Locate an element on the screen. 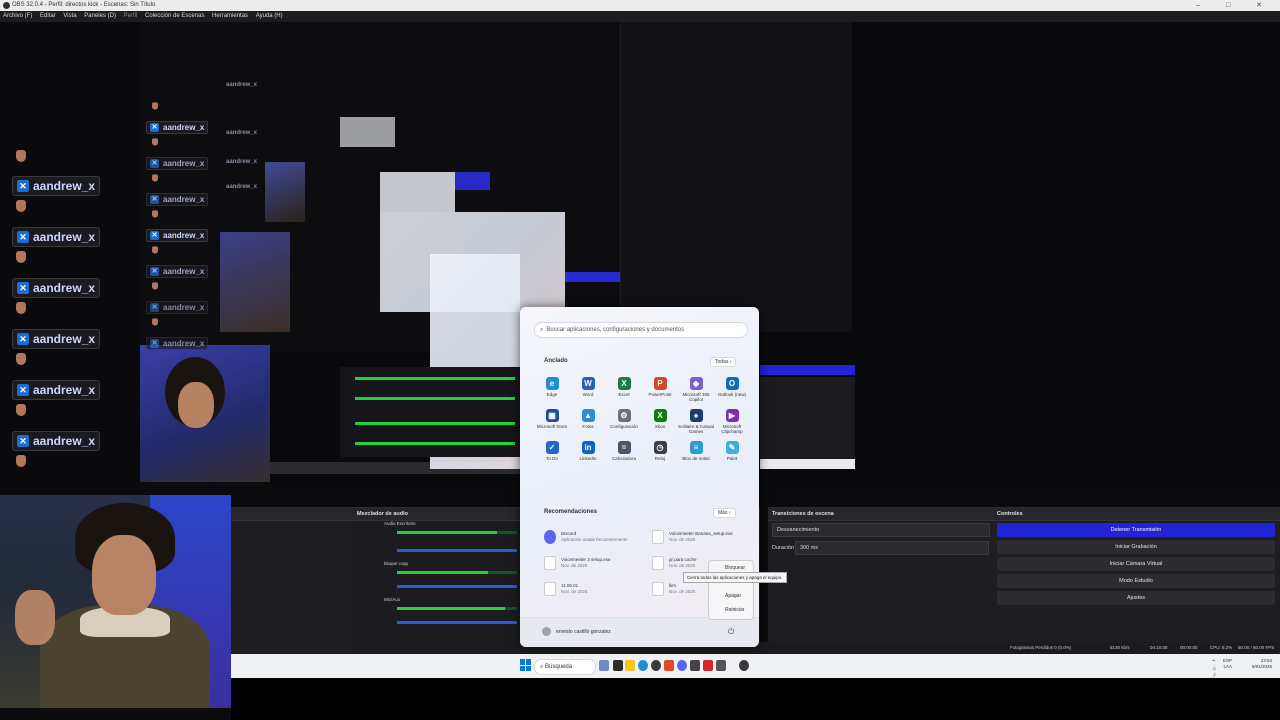 This screenshot has width=1280, height=720. taskbar-search: ⌕ Búsqueda is located at coordinates (565, 667).